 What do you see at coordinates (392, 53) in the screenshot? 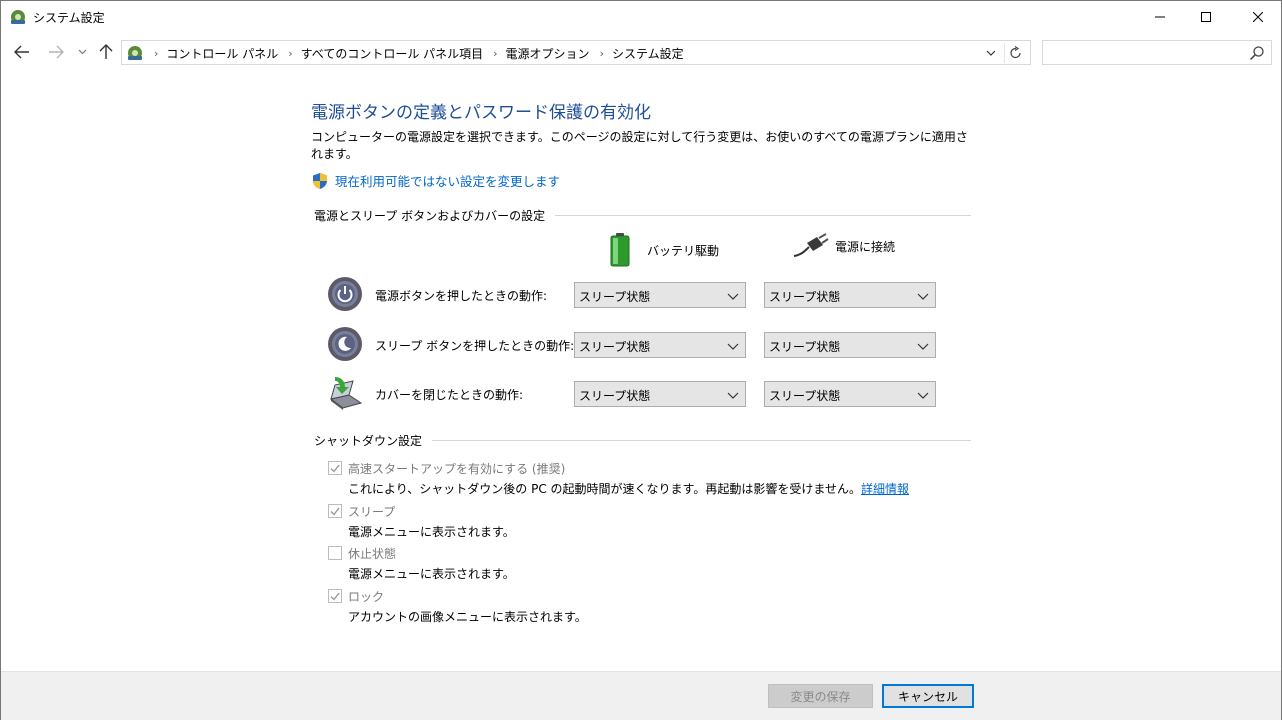
I see `breadcrumb-item-all-items: すべてのコントロール パネル項目` at bounding box center [392, 53].